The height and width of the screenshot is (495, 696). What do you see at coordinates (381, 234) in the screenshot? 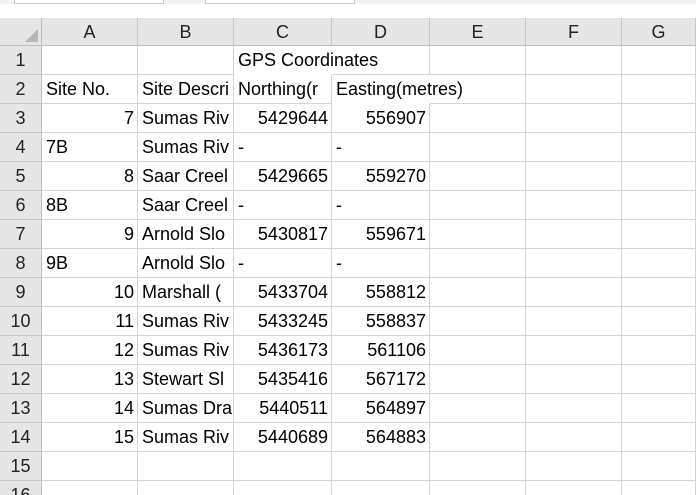
I see `cell-d7: 559671` at bounding box center [381, 234].